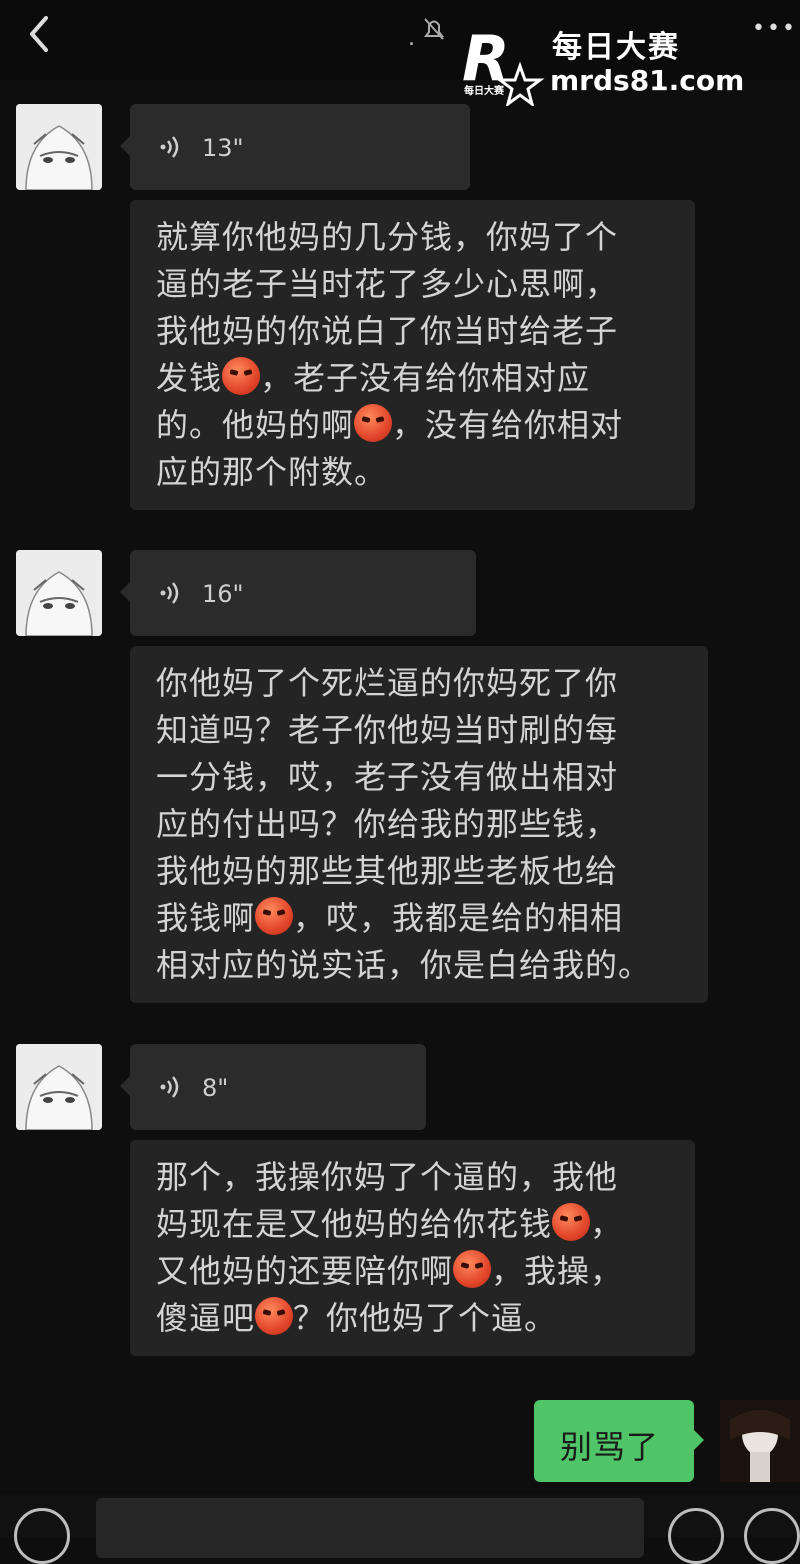 The width and height of the screenshot is (800, 1564). Describe the element at coordinates (40, 34) in the screenshot. I see `back-arrow-icon` at that location.